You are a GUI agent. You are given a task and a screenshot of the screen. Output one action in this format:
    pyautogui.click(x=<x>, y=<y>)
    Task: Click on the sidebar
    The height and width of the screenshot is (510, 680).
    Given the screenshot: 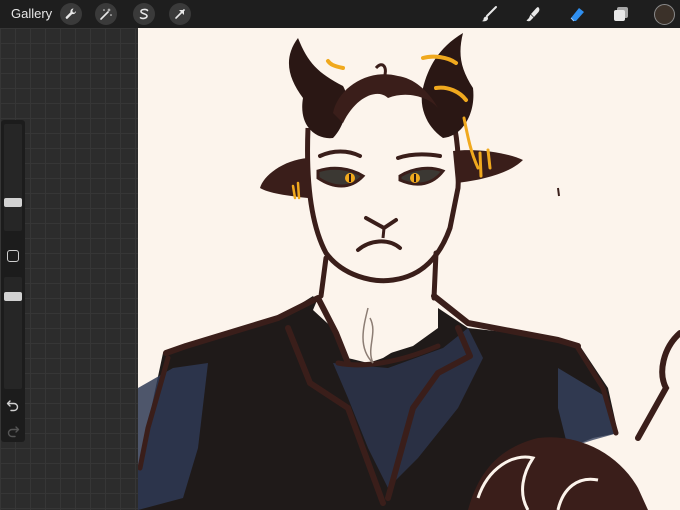 What is the action you would take?
    pyautogui.click(x=13, y=281)
    